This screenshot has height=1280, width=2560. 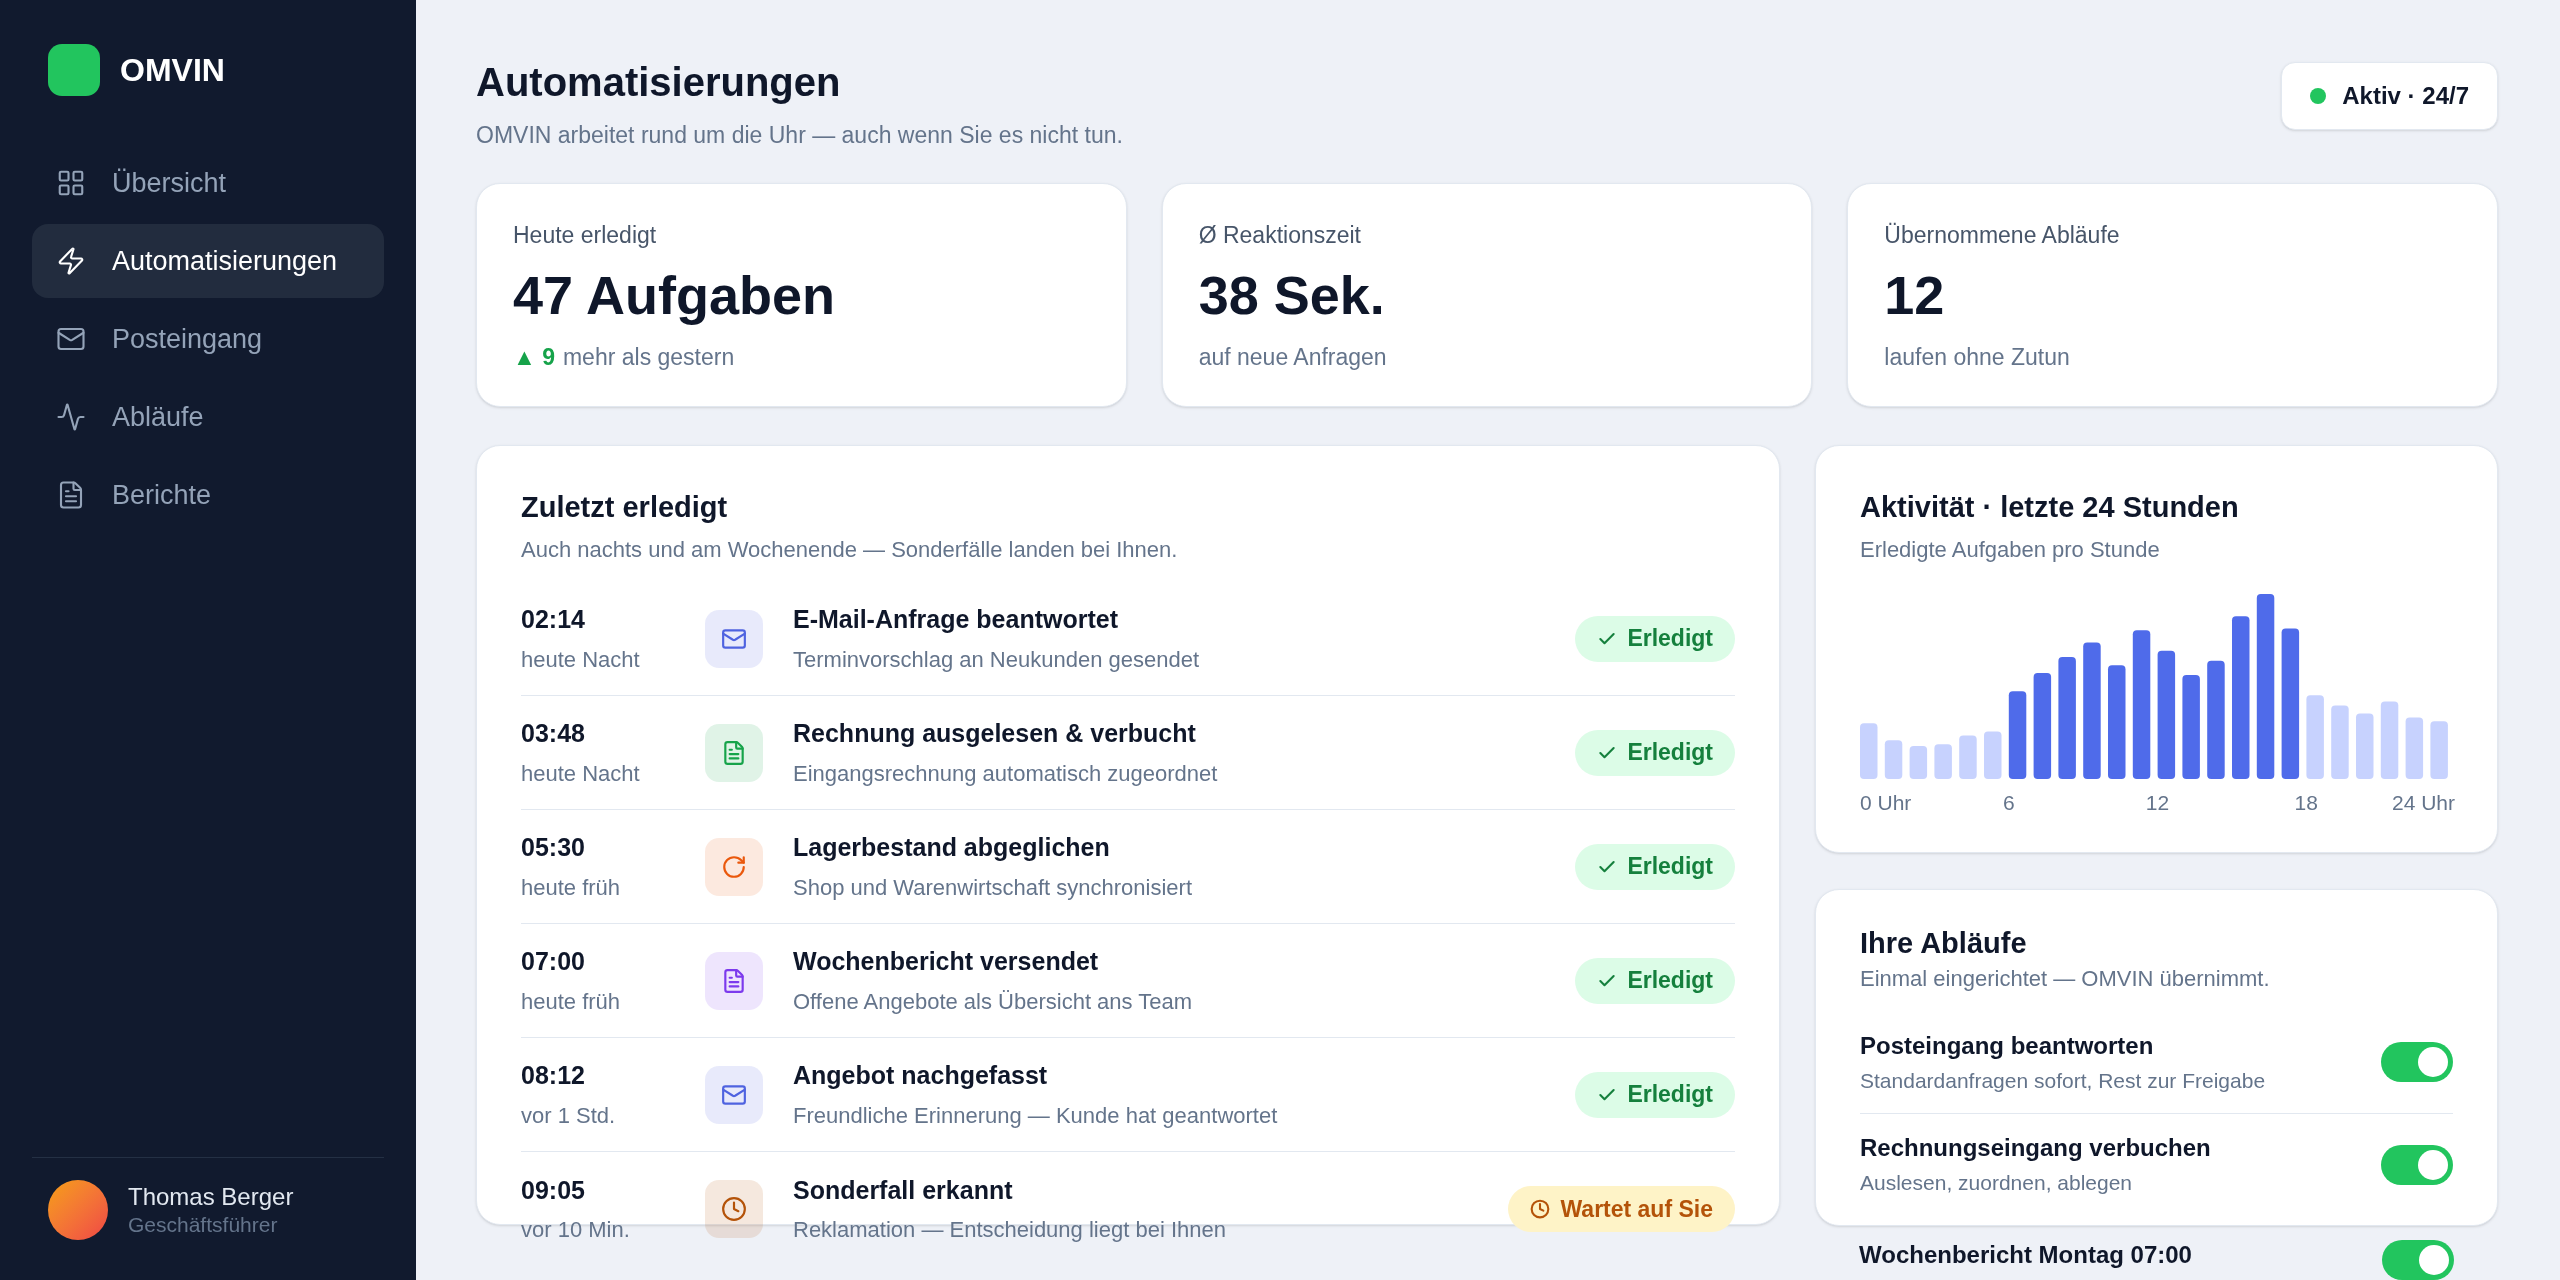 I want to click on row-when: vor 1 Std., so click(x=569, y=1115).